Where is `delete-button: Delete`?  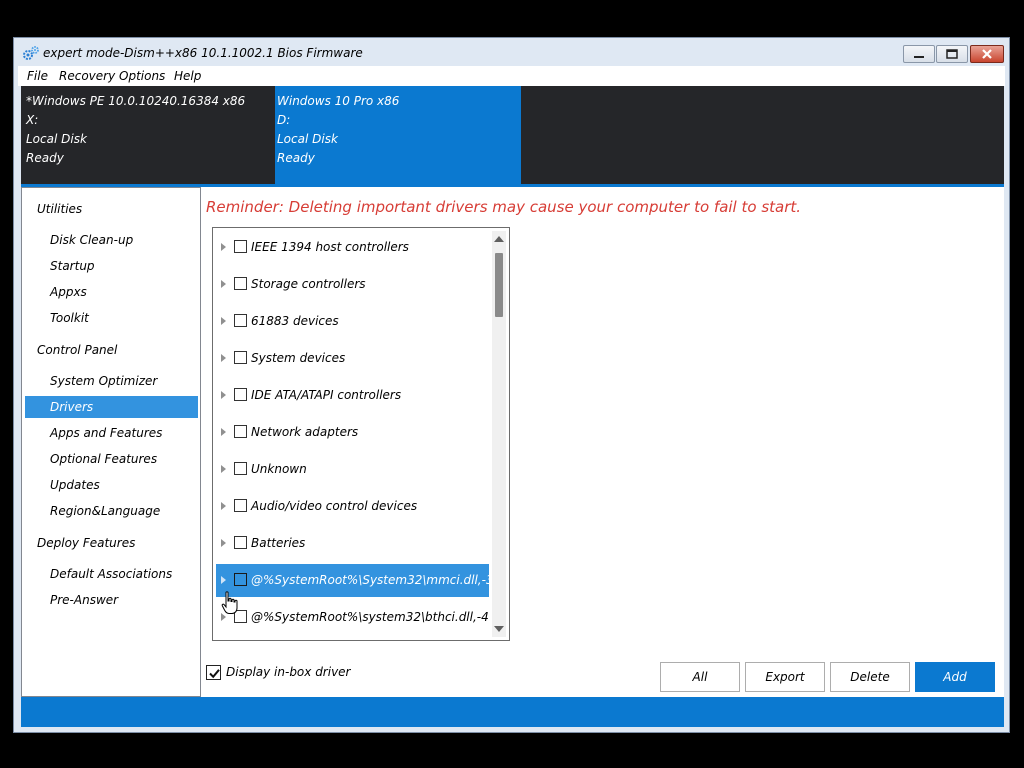 delete-button: Delete is located at coordinates (870, 677).